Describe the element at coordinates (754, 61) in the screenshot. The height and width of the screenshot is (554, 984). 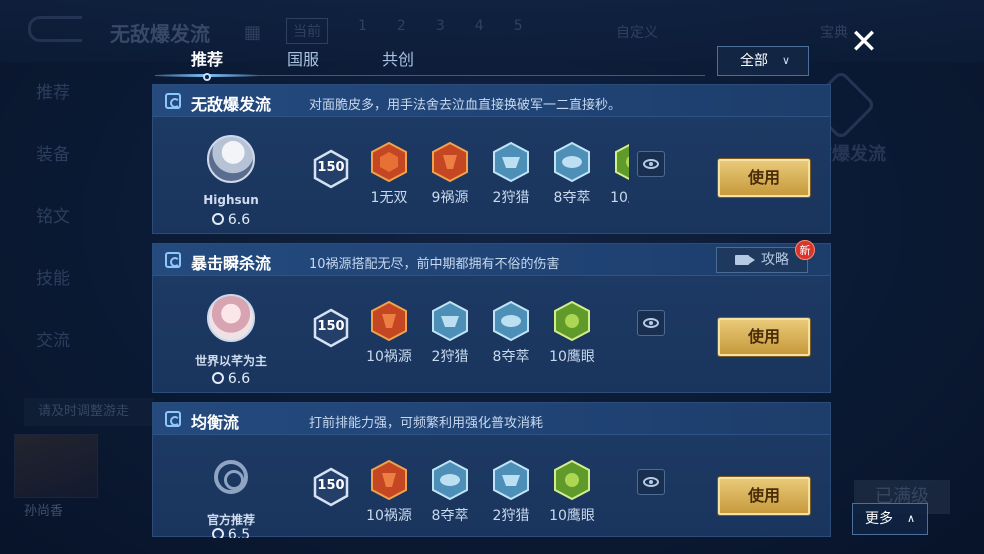
I see `filter-value: 全部` at that location.